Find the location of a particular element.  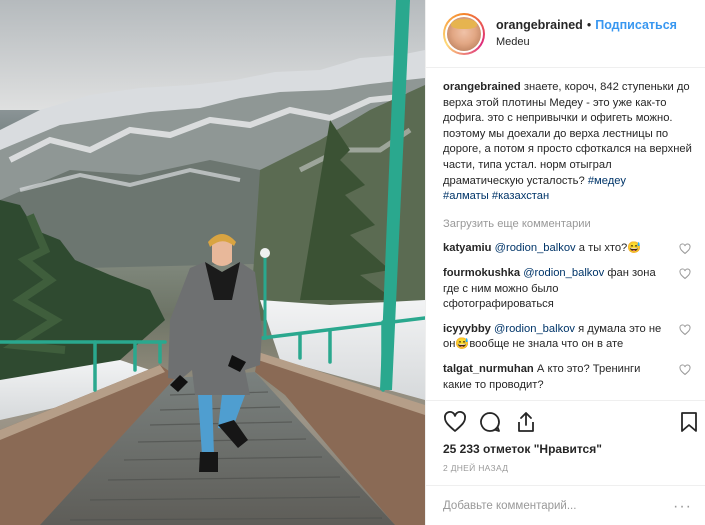

post-timestamp: 2 ДНЕЙ НАЗАД is located at coordinates (475, 468).